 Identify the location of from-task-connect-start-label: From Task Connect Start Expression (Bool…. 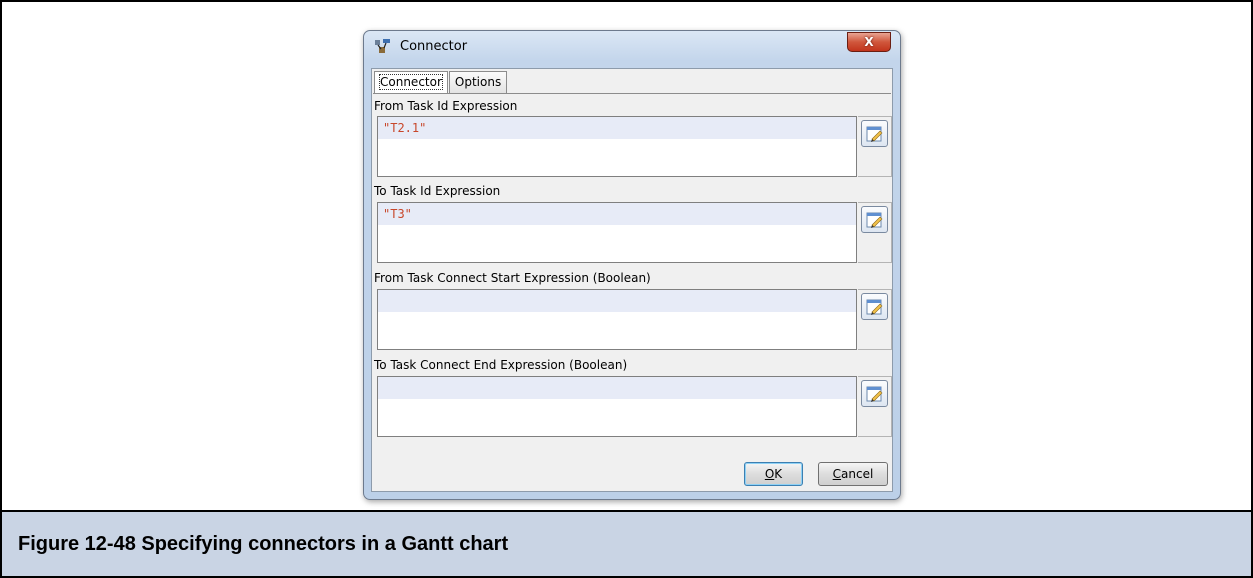
(512, 278).